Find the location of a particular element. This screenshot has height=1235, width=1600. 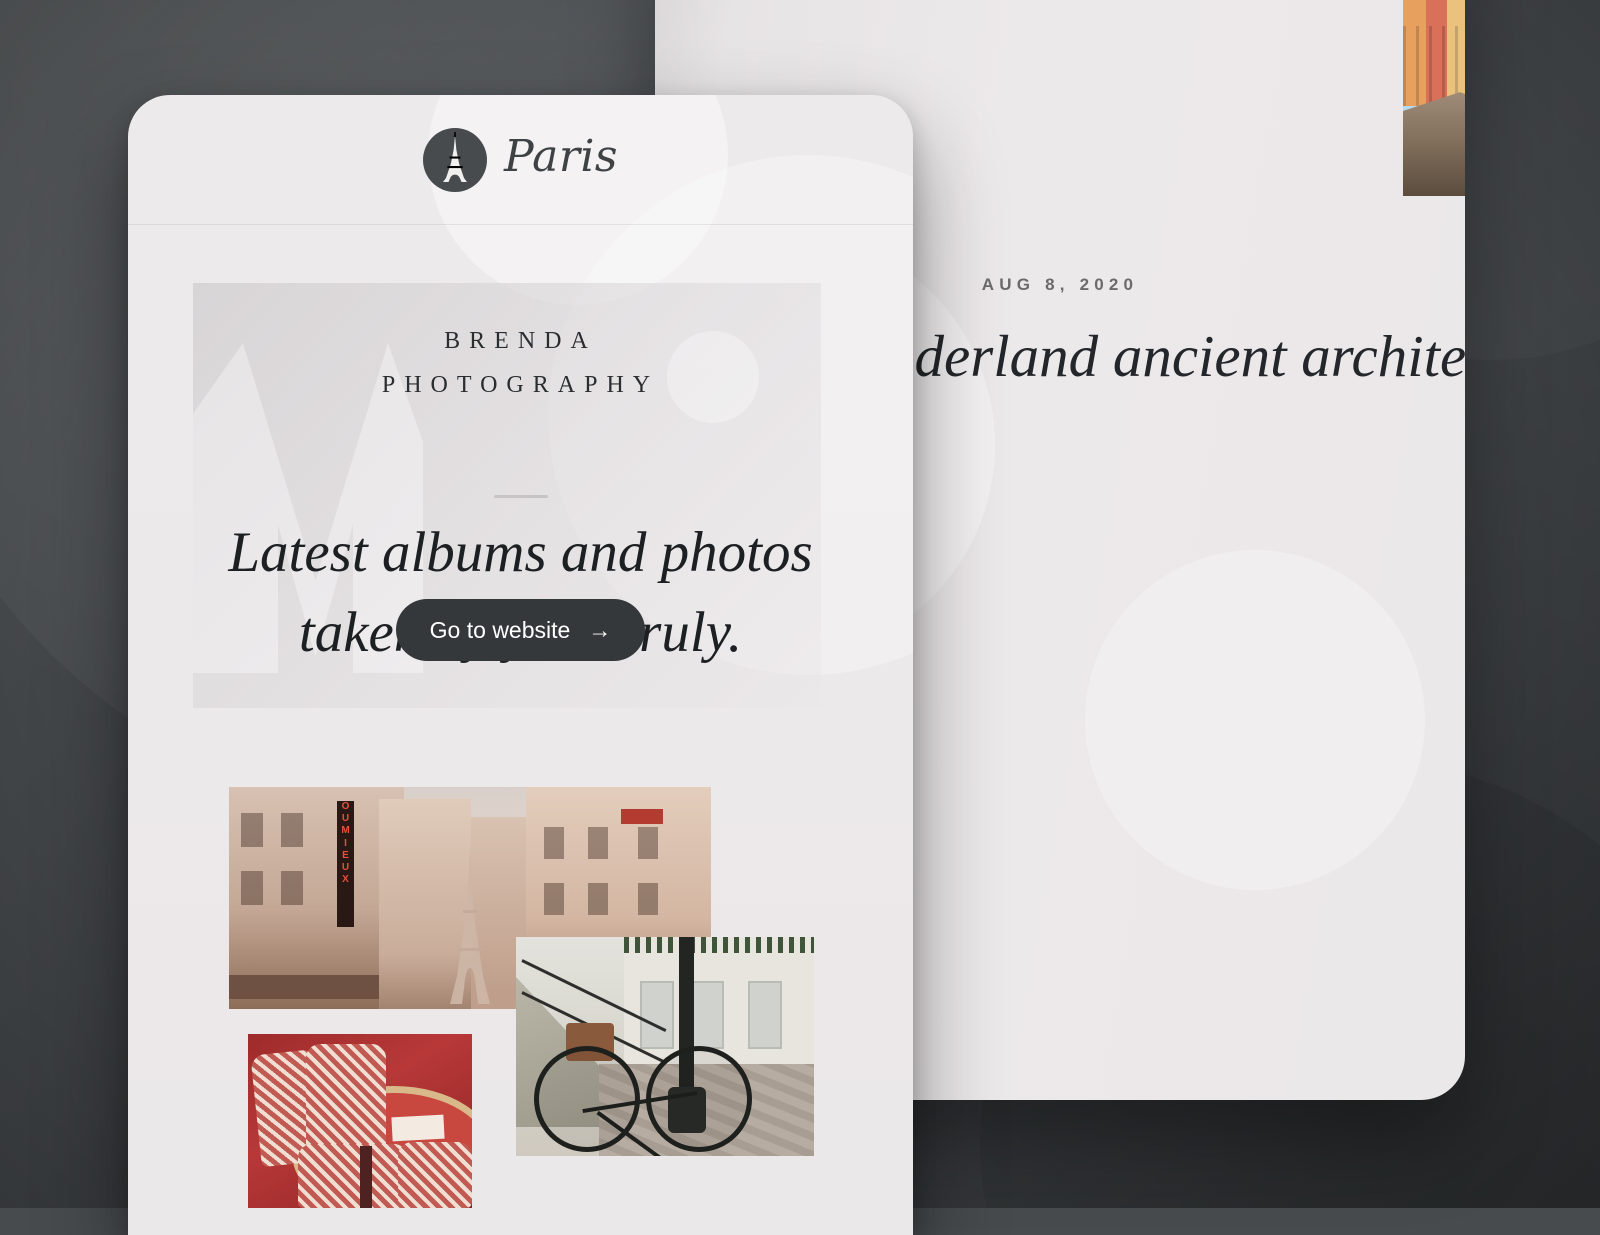

ivy-plants is located at coordinates (719, 945).